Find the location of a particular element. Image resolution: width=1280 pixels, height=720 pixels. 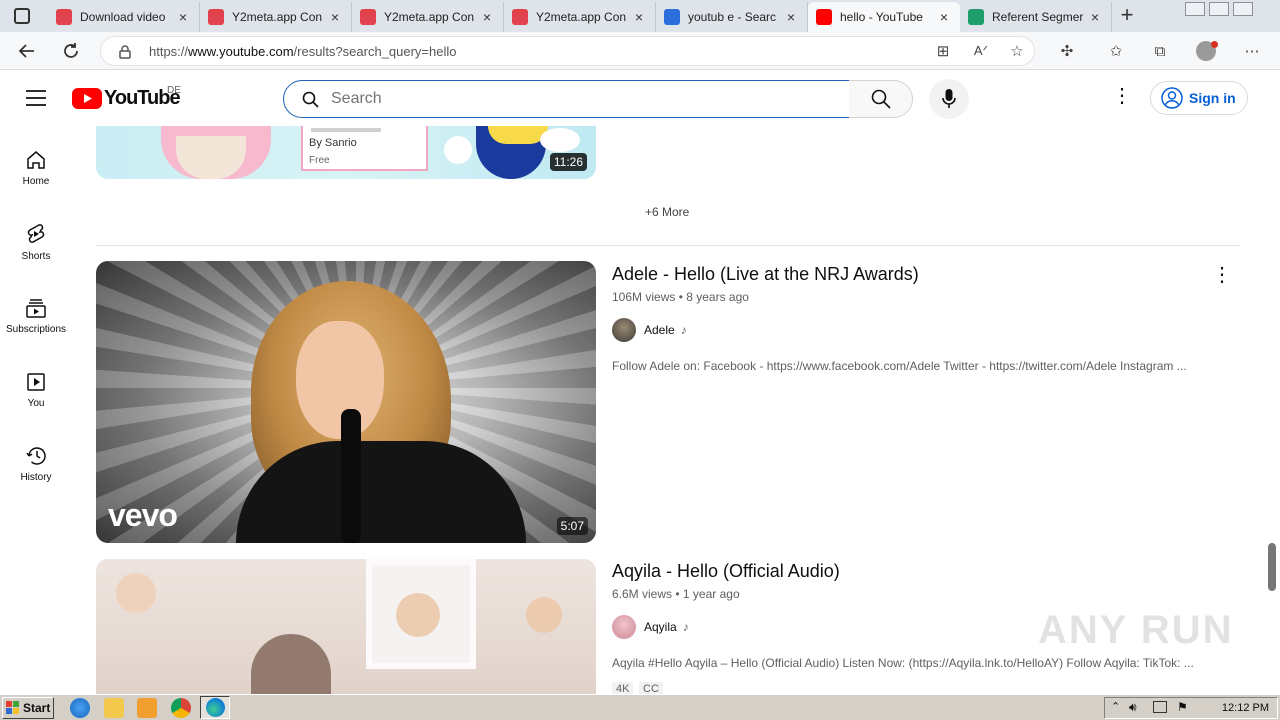

back-button is located at coordinates (27, 51).